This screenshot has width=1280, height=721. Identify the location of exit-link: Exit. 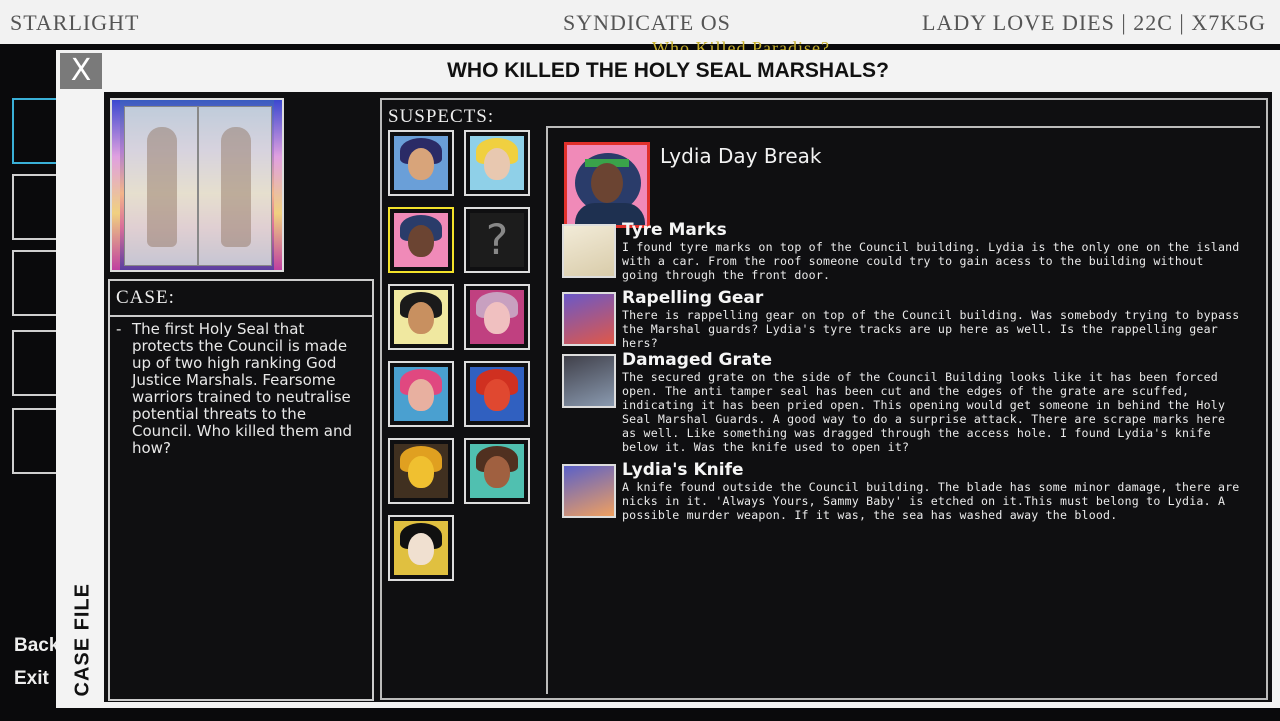
(31, 679).